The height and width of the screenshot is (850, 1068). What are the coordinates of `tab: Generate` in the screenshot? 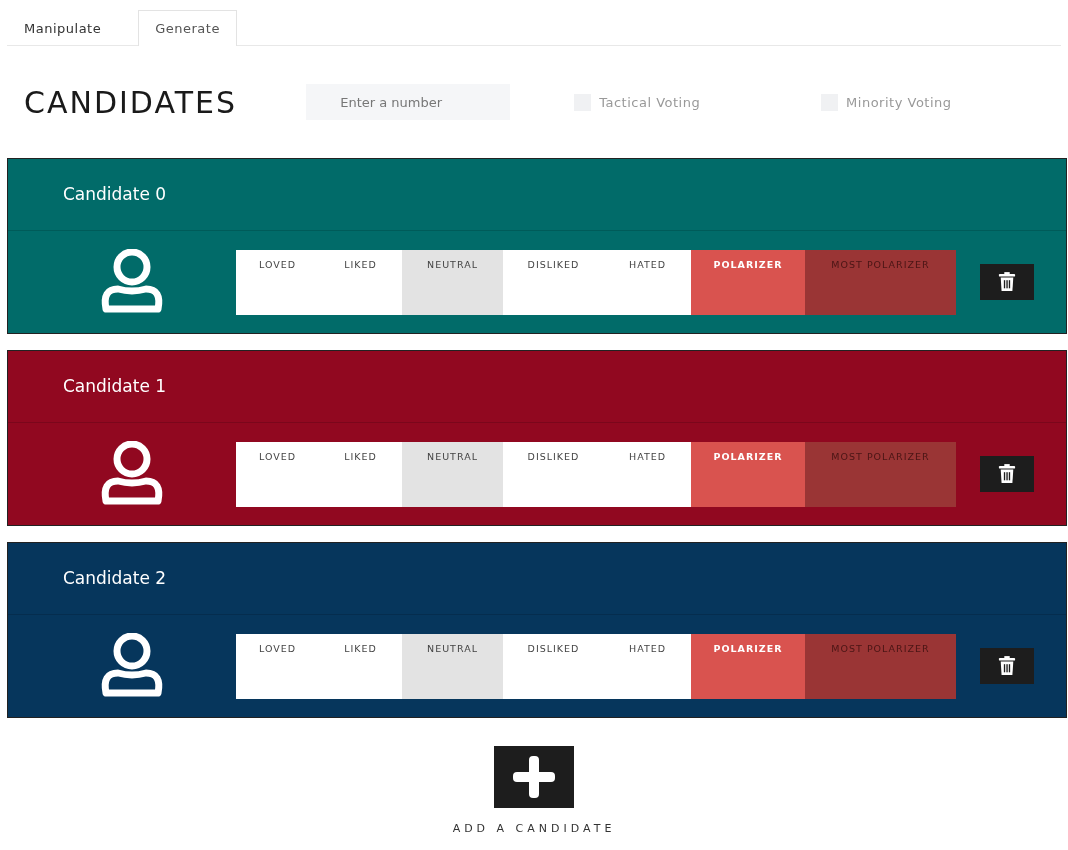 It's located at (187, 28).